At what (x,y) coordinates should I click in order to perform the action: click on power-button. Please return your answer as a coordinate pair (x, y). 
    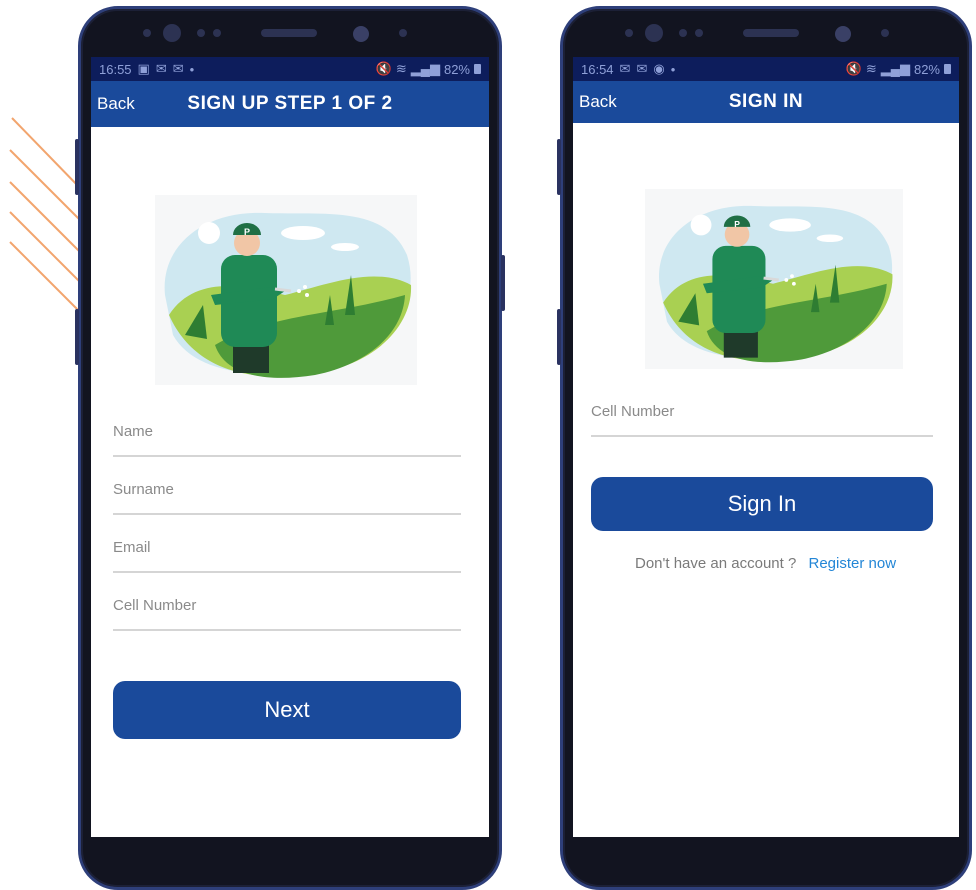
    Looking at the image, I should click on (503, 283).